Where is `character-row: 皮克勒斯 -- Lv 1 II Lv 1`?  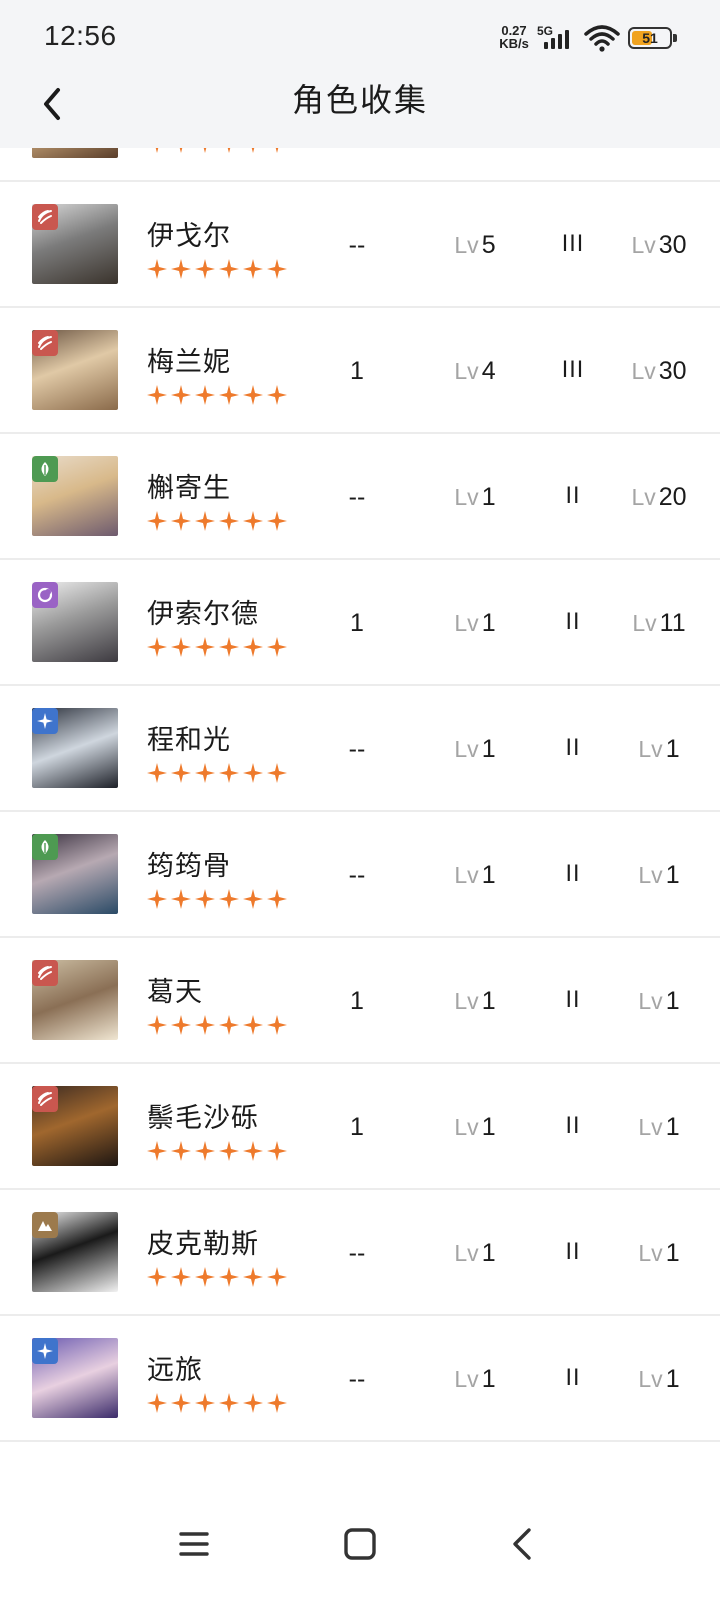 character-row: 皮克勒斯 -- Lv 1 II Lv 1 is located at coordinates (360, 1253).